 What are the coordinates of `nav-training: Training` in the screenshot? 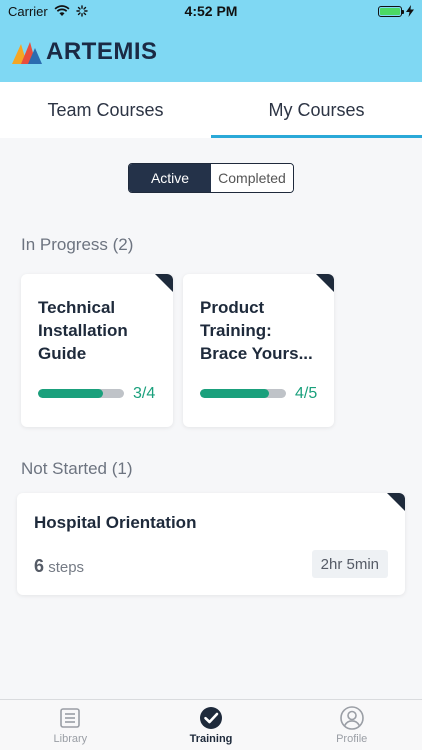 It's located at (211, 725).